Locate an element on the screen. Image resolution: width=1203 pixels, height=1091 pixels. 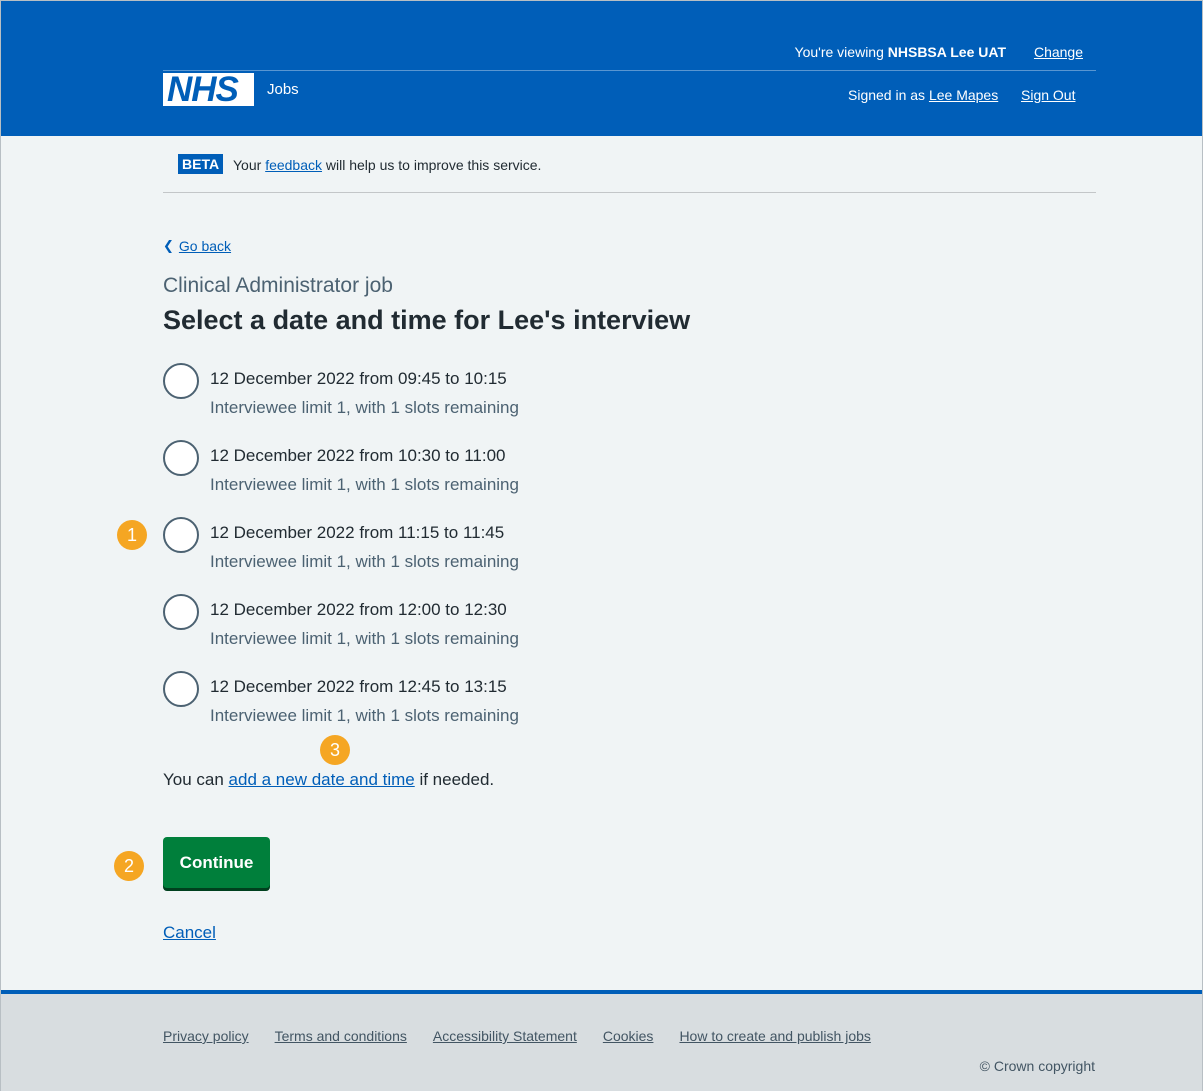
slot-label: 12 December 2022 from 12:00 to 12:30 is located at coordinates (358, 610).